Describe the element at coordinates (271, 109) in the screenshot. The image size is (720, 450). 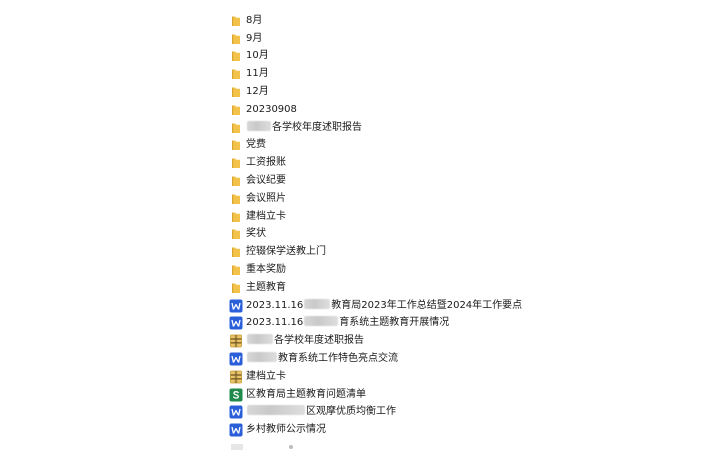
I see `item-label: 20230908` at that location.